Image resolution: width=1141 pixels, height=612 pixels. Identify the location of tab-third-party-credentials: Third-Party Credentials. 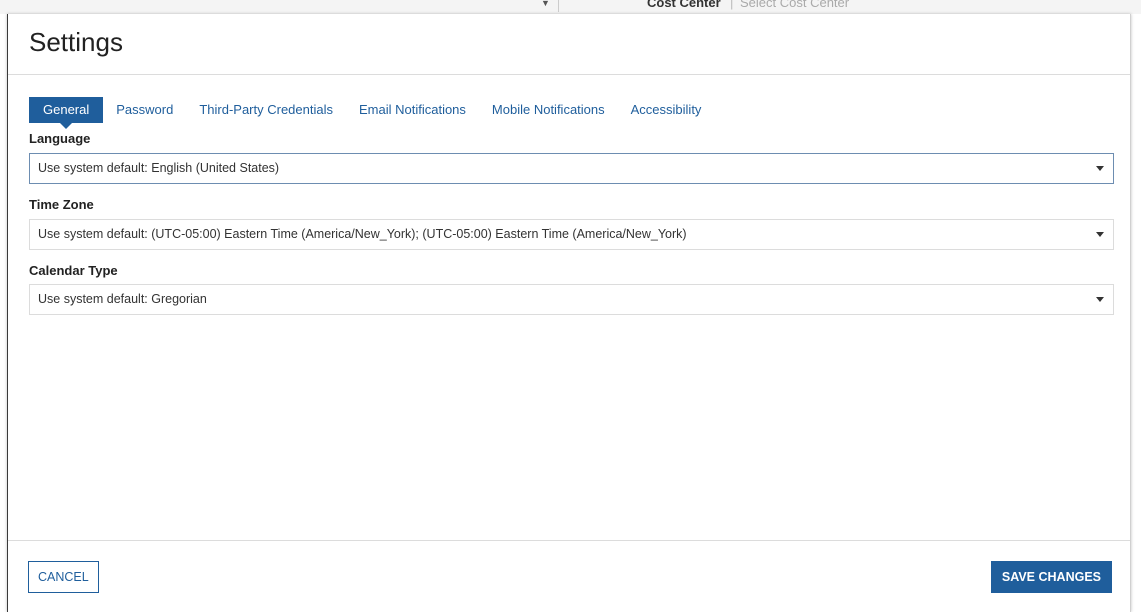
(266, 110).